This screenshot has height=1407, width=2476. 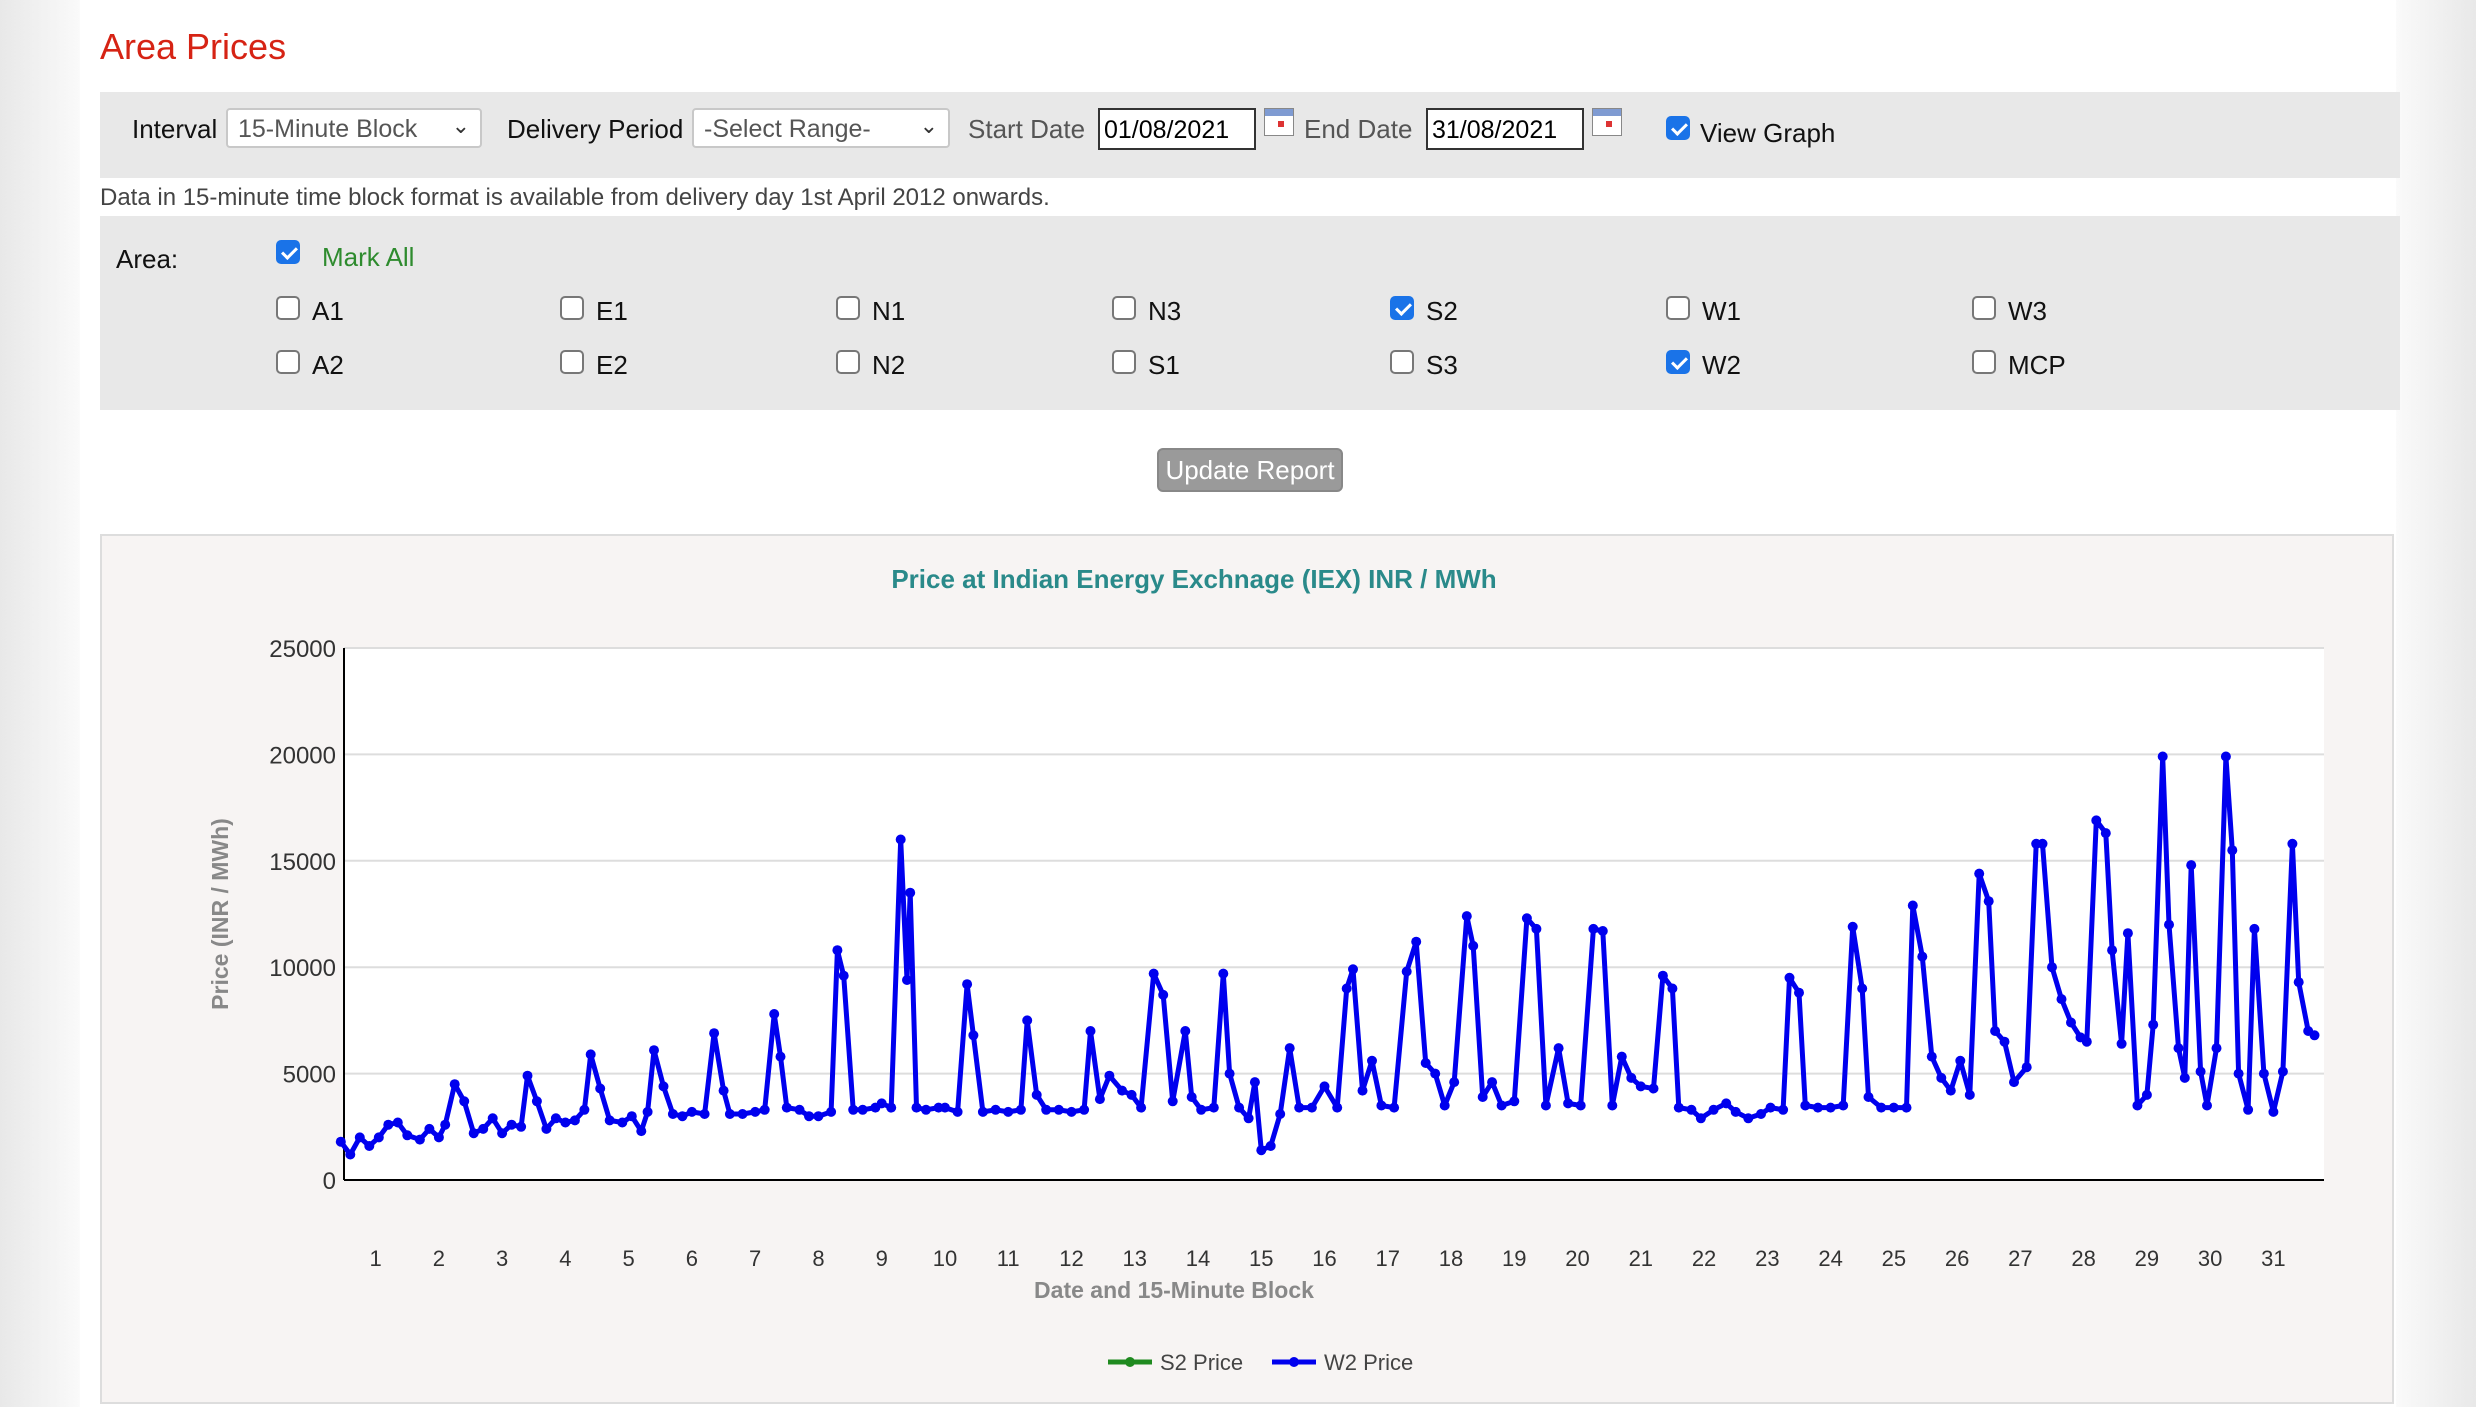 I want to click on region-checkbox-mcp, so click(x=1984, y=362).